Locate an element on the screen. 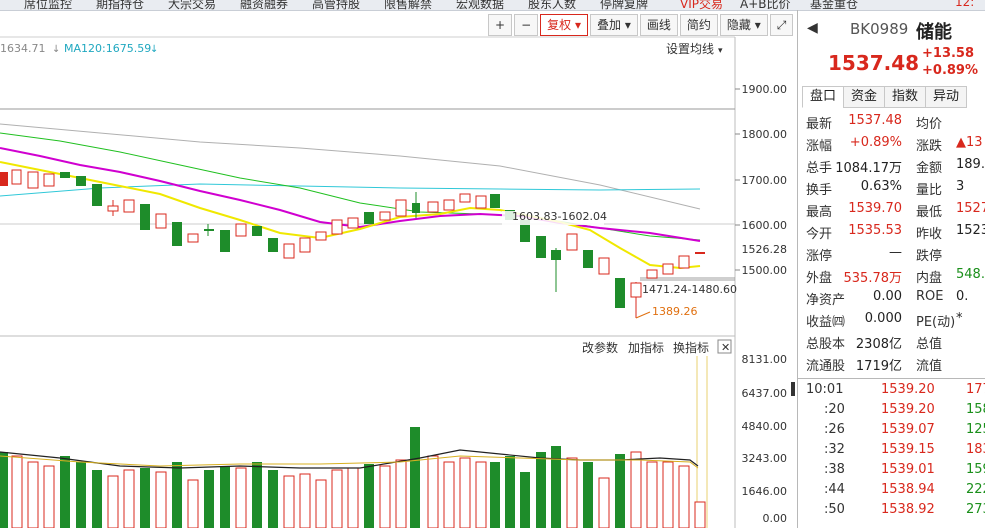 The width and height of the screenshot is (985, 528). nav-item: 停牌复牌 is located at coordinates (624, 5).